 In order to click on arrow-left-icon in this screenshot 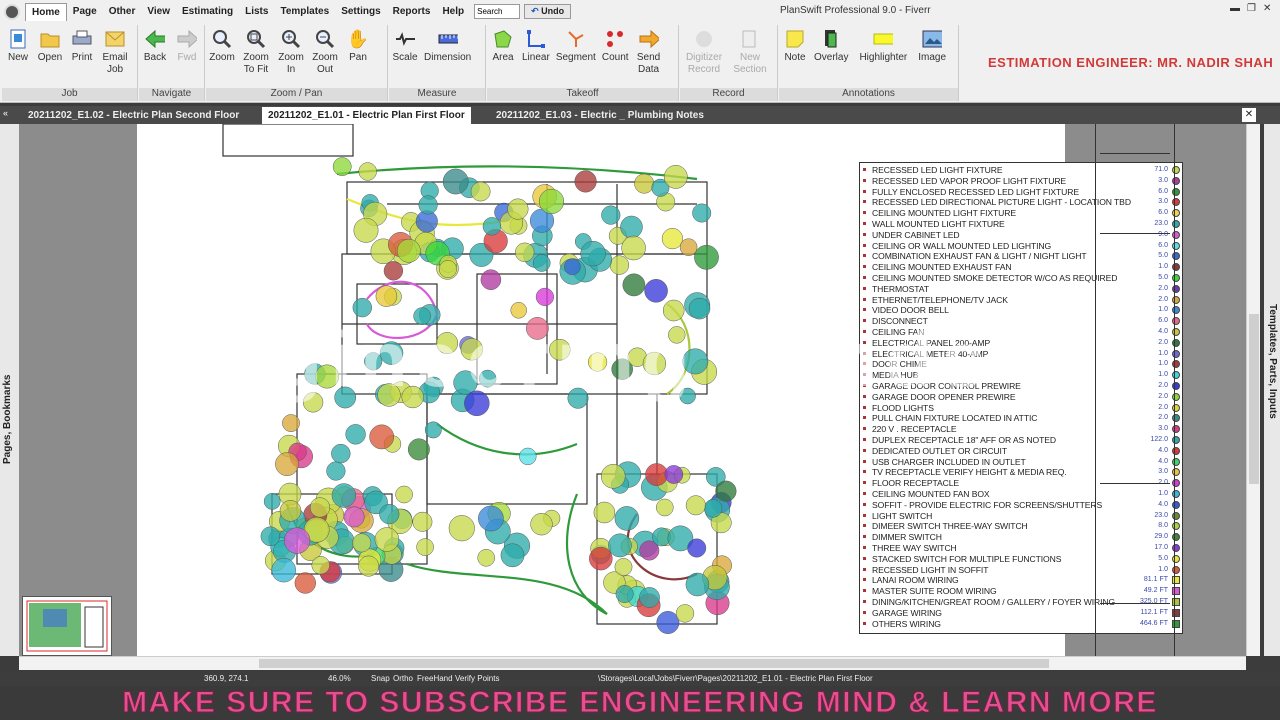, I will do `click(155, 39)`.